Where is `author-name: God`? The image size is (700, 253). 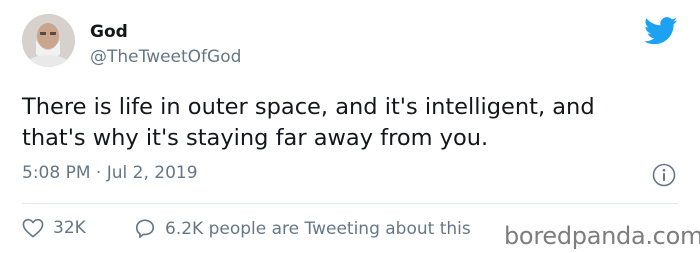 author-name: God is located at coordinates (109, 32).